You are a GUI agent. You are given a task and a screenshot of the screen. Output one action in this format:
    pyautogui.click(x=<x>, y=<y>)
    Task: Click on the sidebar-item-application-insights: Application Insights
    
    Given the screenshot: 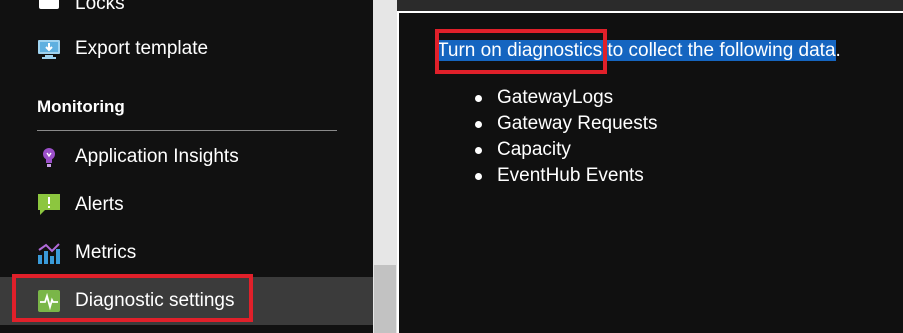 What is the action you would take?
    pyautogui.click(x=186, y=157)
    